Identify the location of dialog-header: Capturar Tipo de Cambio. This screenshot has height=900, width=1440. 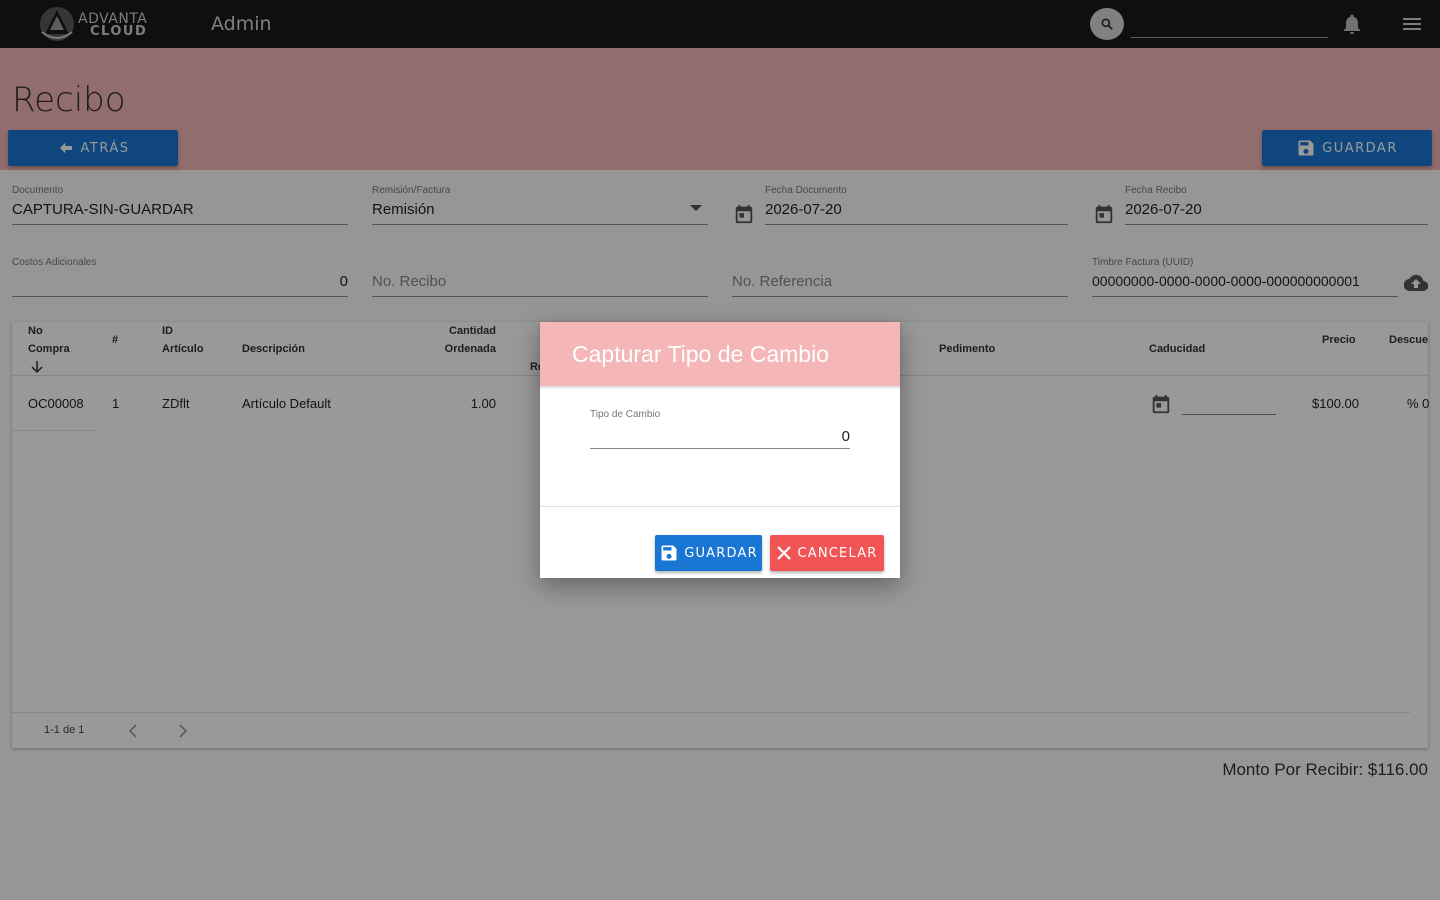
(720, 354).